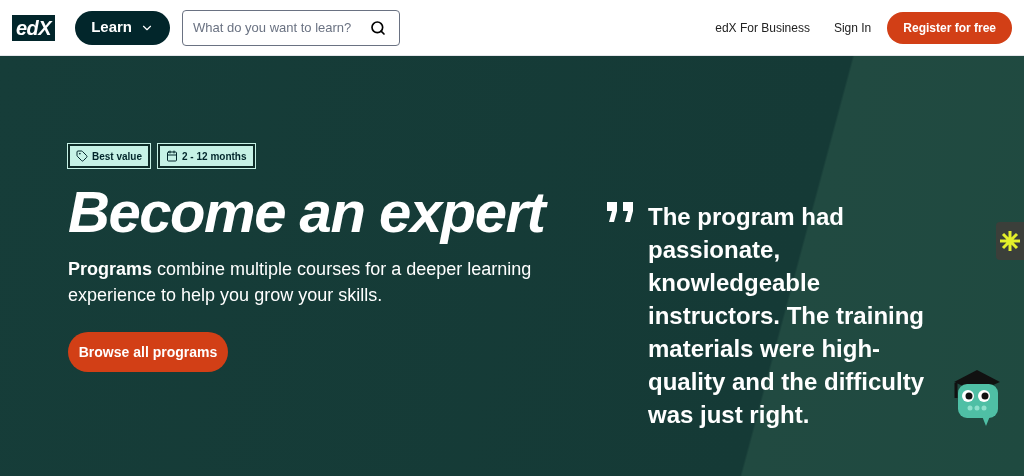  What do you see at coordinates (109, 156) in the screenshot?
I see `badge: Best value` at bounding box center [109, 156].